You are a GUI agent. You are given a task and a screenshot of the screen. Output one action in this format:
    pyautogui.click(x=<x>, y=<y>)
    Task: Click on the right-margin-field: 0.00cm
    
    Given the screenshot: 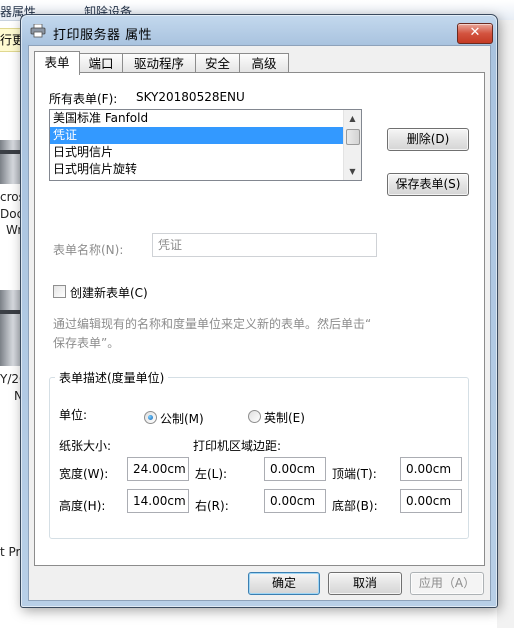 What is the action you would take?
    pyautogui.click(x=295, y=501)
    